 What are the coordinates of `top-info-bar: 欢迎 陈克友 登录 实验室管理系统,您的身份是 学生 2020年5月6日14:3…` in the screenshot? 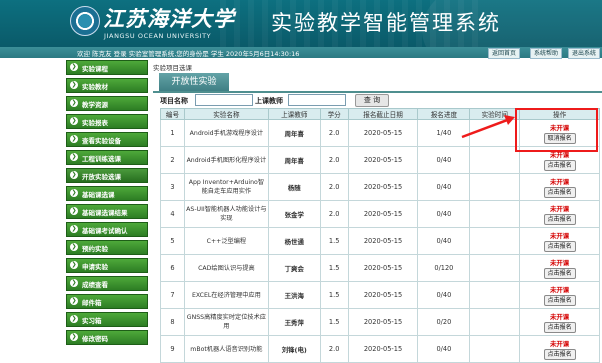 It's located at (301, 53).